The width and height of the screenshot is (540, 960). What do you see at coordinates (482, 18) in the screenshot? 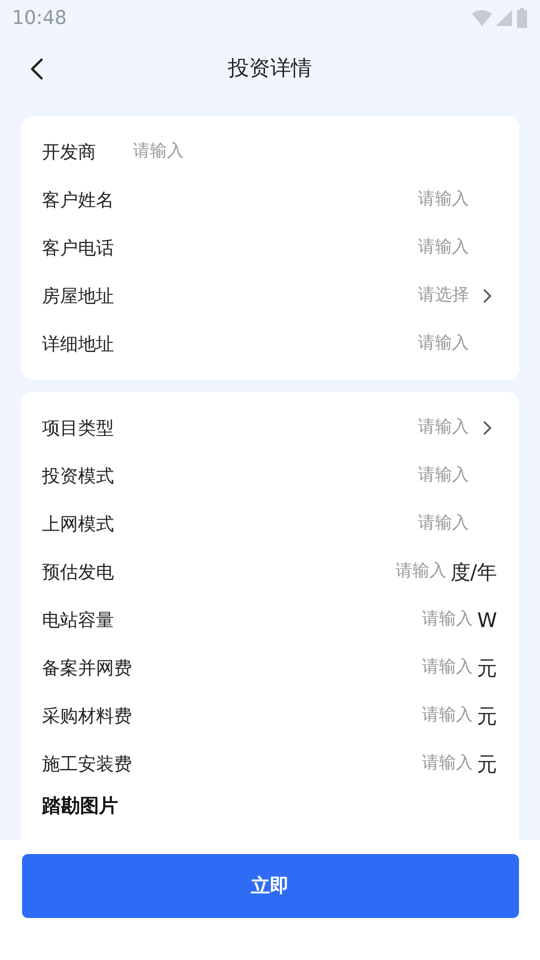
I see `wifi-icon` at bounding box center [482, 18].